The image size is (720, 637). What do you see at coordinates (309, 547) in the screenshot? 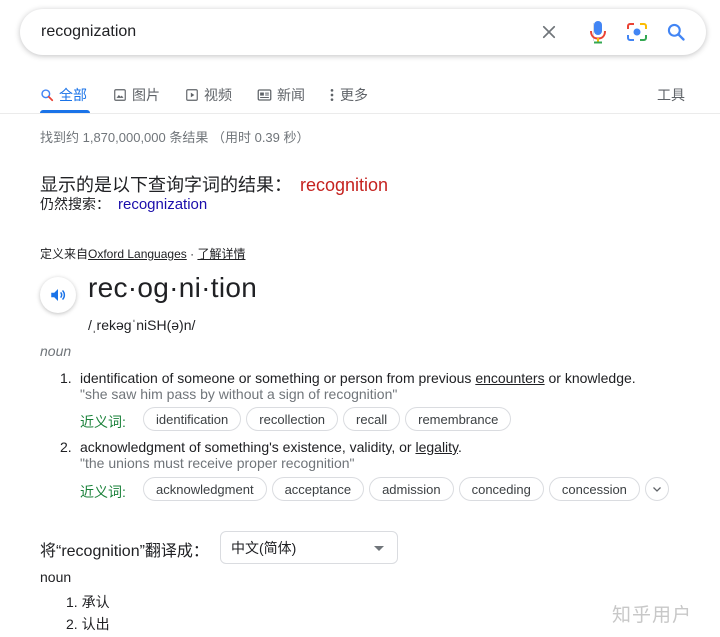
I see `target-language-select: 中文(简体)` at bounding box center [309, 547].